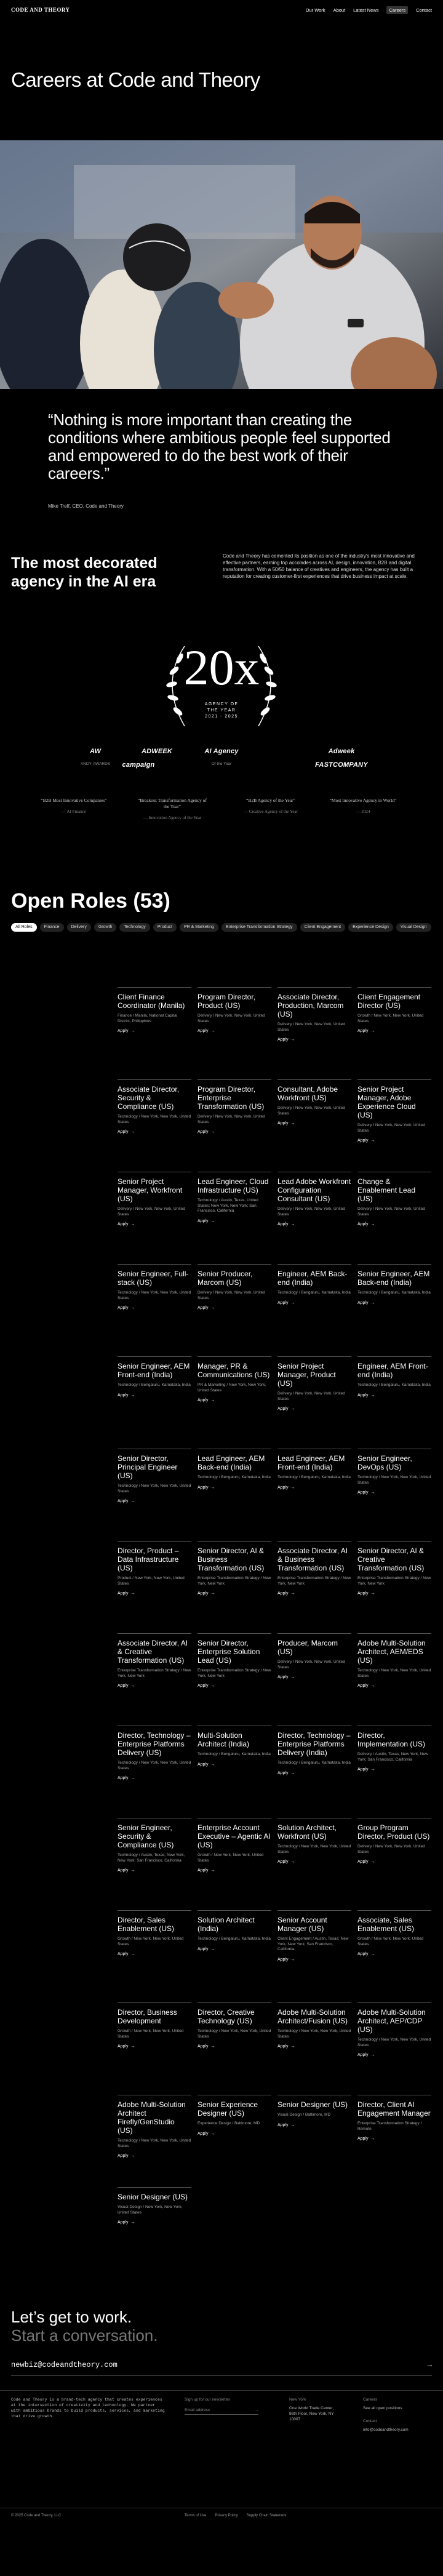 This screenshot has height=2576, width=443. Describe the element at coordinates (267, 2516) in the screenshot. I see `legal-link: Supply Chain Statement` at that location.